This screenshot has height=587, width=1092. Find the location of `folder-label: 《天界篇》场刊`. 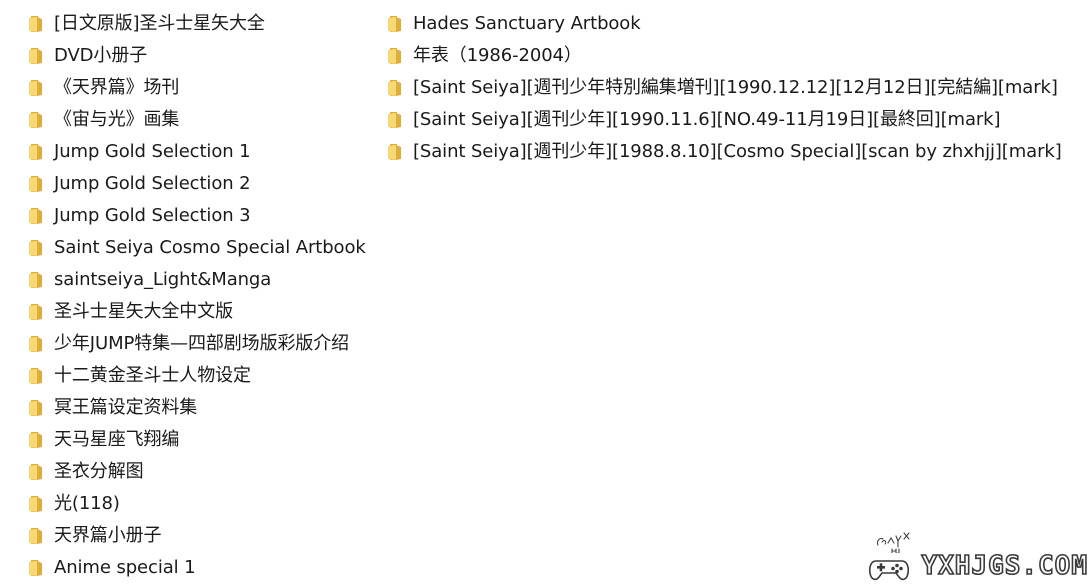

folder-label: 《天界篇》场刊 is located at coordinates (117, 87).